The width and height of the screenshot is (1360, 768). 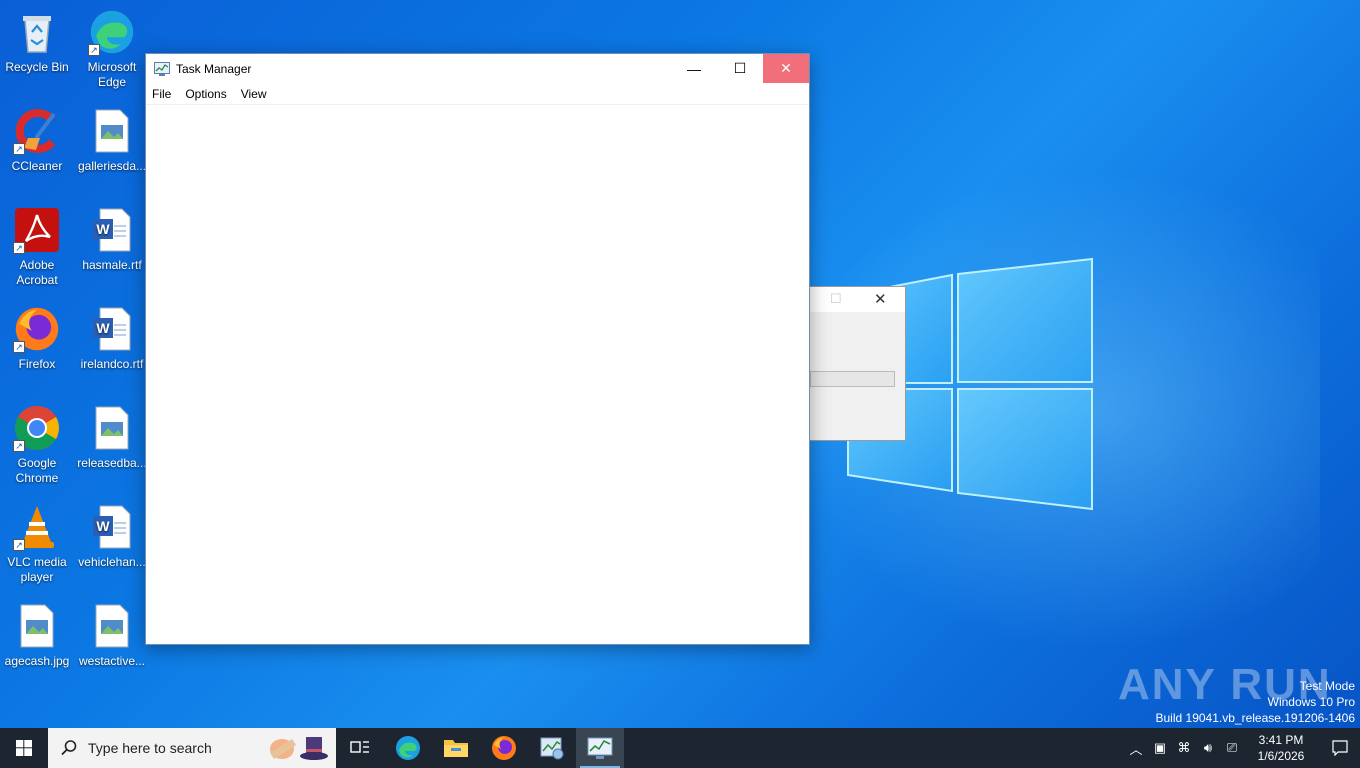 What do you see at coordinates (112, 265) in the screenshot?
I see `desktop-icon-label: hasmale.rtf` at bounding box center [112, 265].